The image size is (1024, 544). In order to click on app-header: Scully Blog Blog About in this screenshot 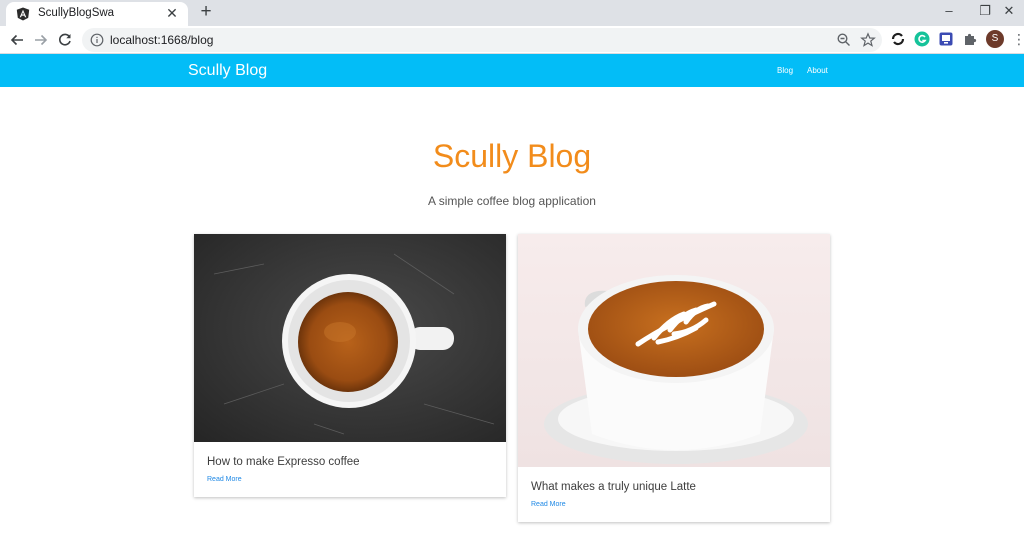, I will do `click(512, 70)`.